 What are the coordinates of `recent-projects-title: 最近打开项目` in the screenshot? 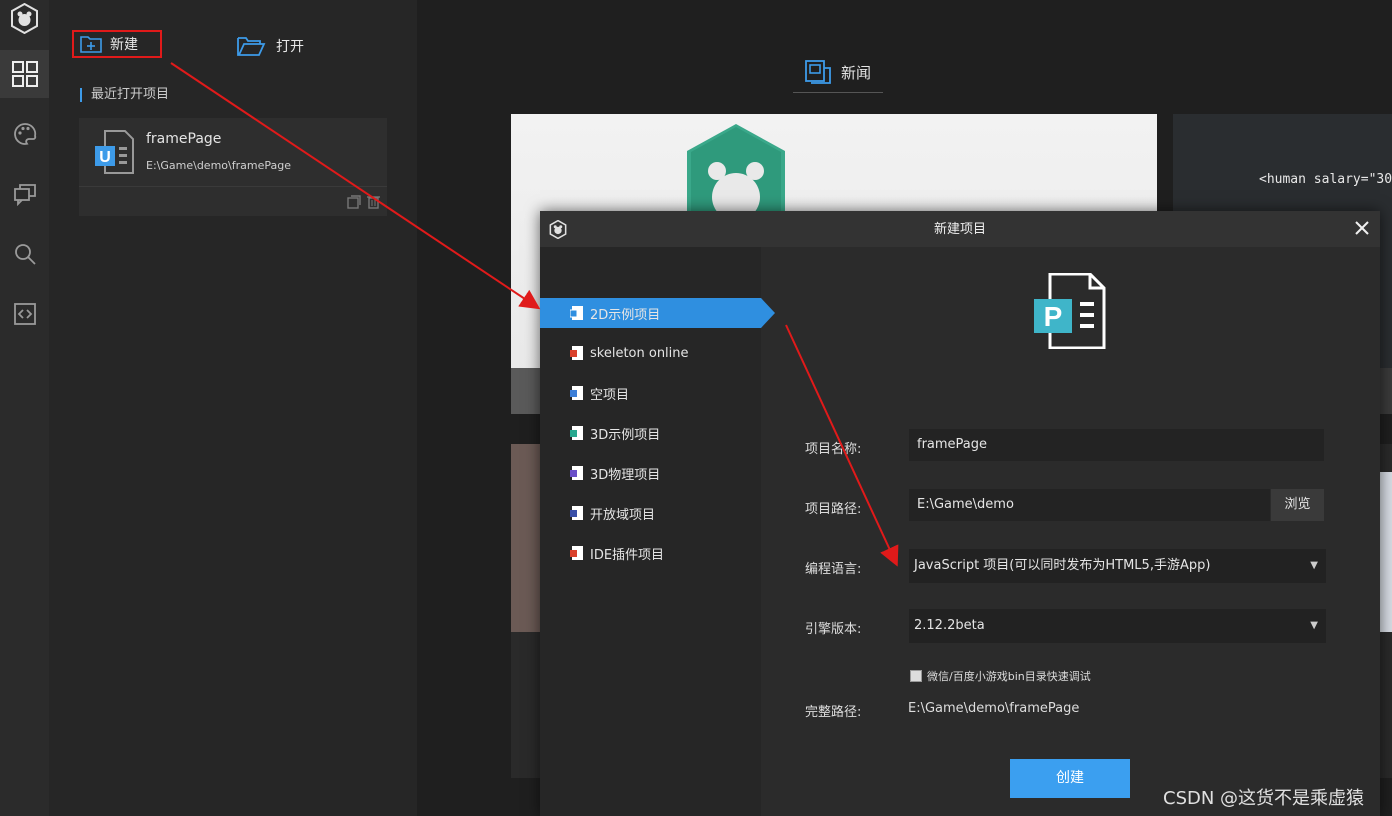 It's located at (124, 95).